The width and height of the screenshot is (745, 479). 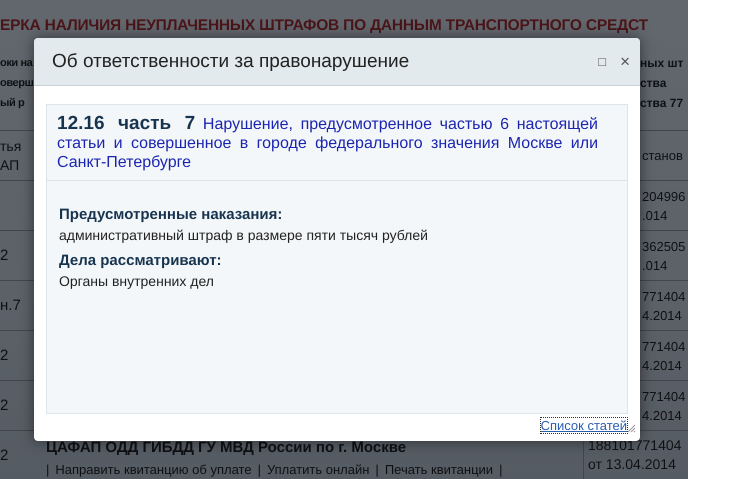 What do you see at coordinates (231, 61) in the screenshot?
I see `dialog-title: Об ответственности за правонарушение` at bounding box center [231, 61].